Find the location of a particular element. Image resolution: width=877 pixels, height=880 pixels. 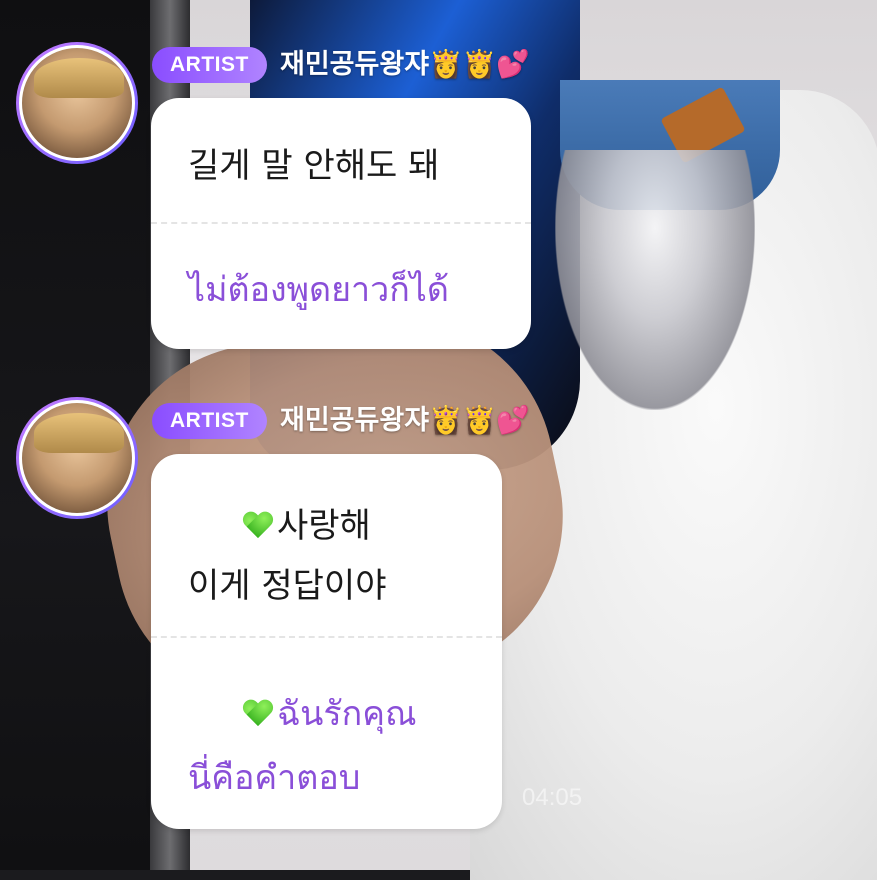

nickname: 재민공듀왕쟈👸👸💕 is located at coordinates (405, 420).